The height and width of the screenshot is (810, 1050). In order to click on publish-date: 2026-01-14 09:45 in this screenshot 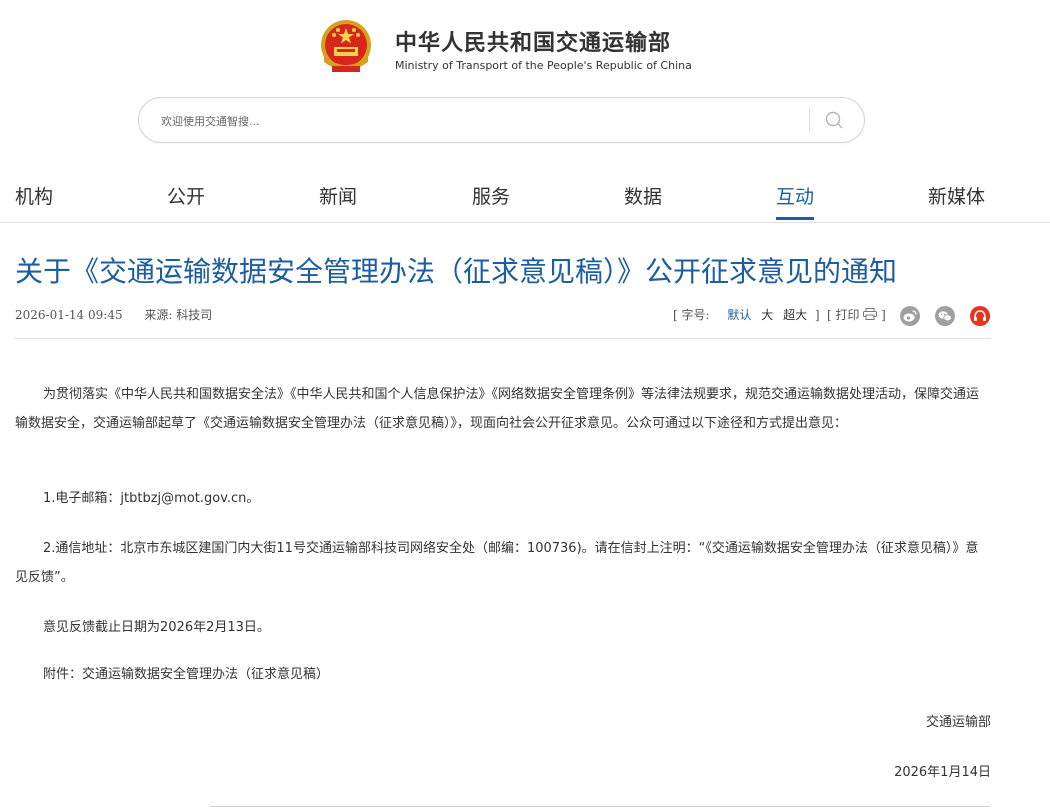, I will do `click(69, 315)`.